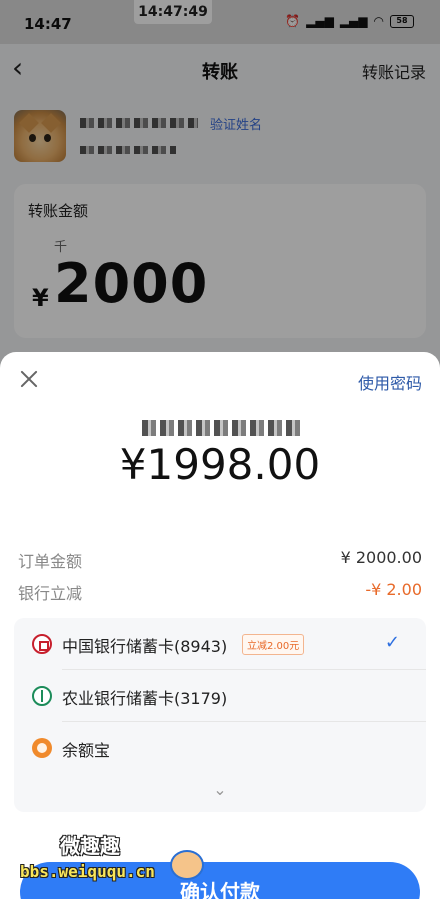  What do you see at coordinates (50, 561) in the screenshot?
I see `order-amount-label: 订单金额` at bounding box center [50, 561].